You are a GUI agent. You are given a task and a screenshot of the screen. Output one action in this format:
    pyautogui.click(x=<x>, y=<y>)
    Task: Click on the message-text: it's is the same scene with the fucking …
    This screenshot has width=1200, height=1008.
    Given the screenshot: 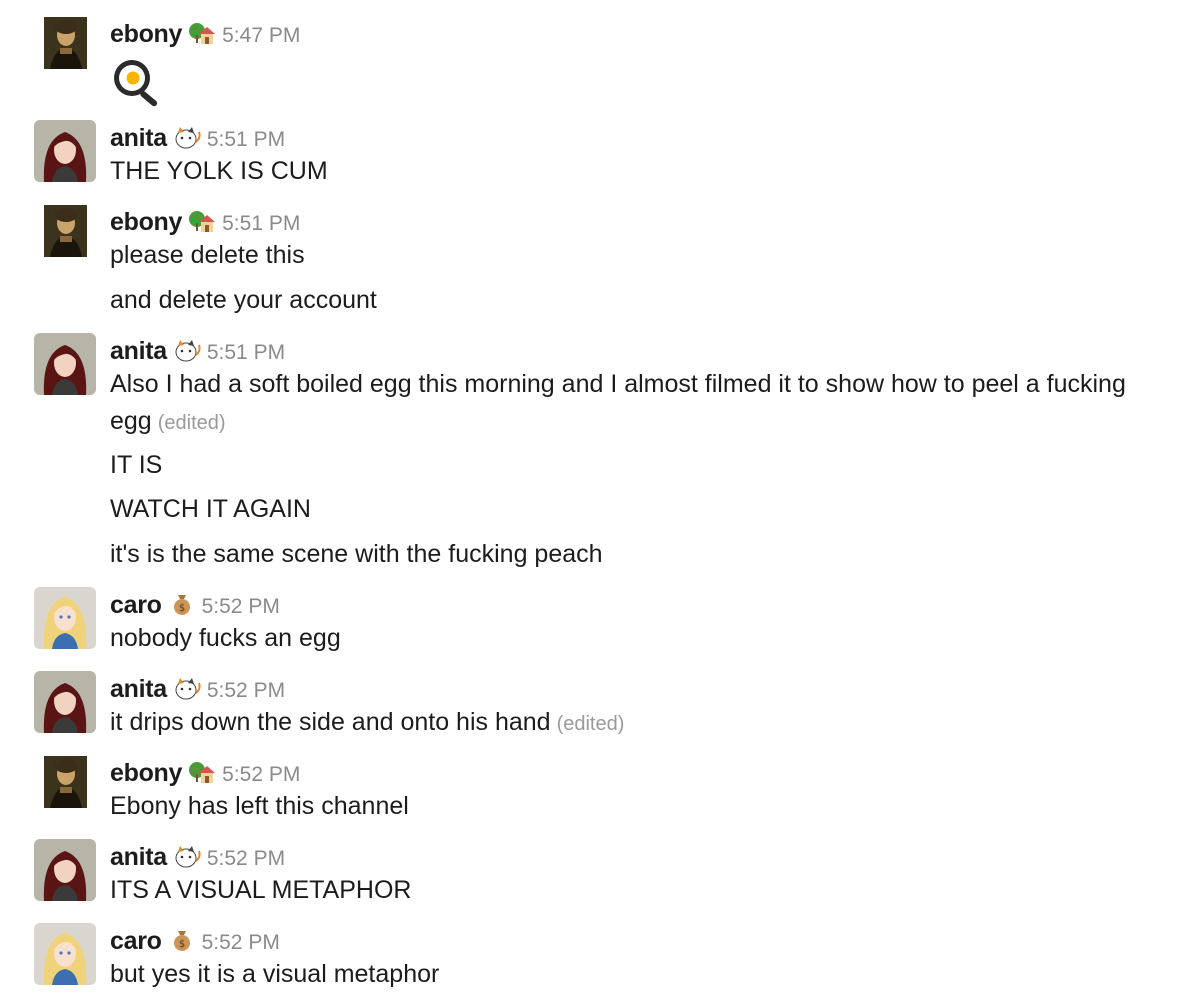 What is the action you would take?
    pyautogui.click(x=356, y=554)
    